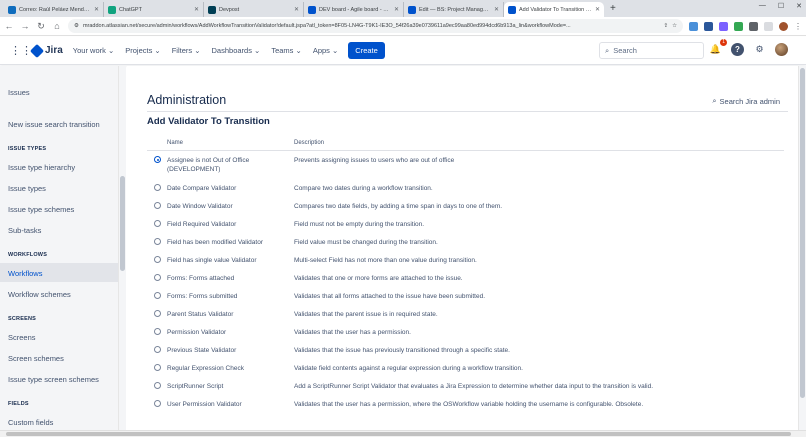 The image size is (806, 437). Describe the element at coordinates (54, 124) in the screenshot. I see `sidebar-item-new-issue-search: New issue search transition` at that location.